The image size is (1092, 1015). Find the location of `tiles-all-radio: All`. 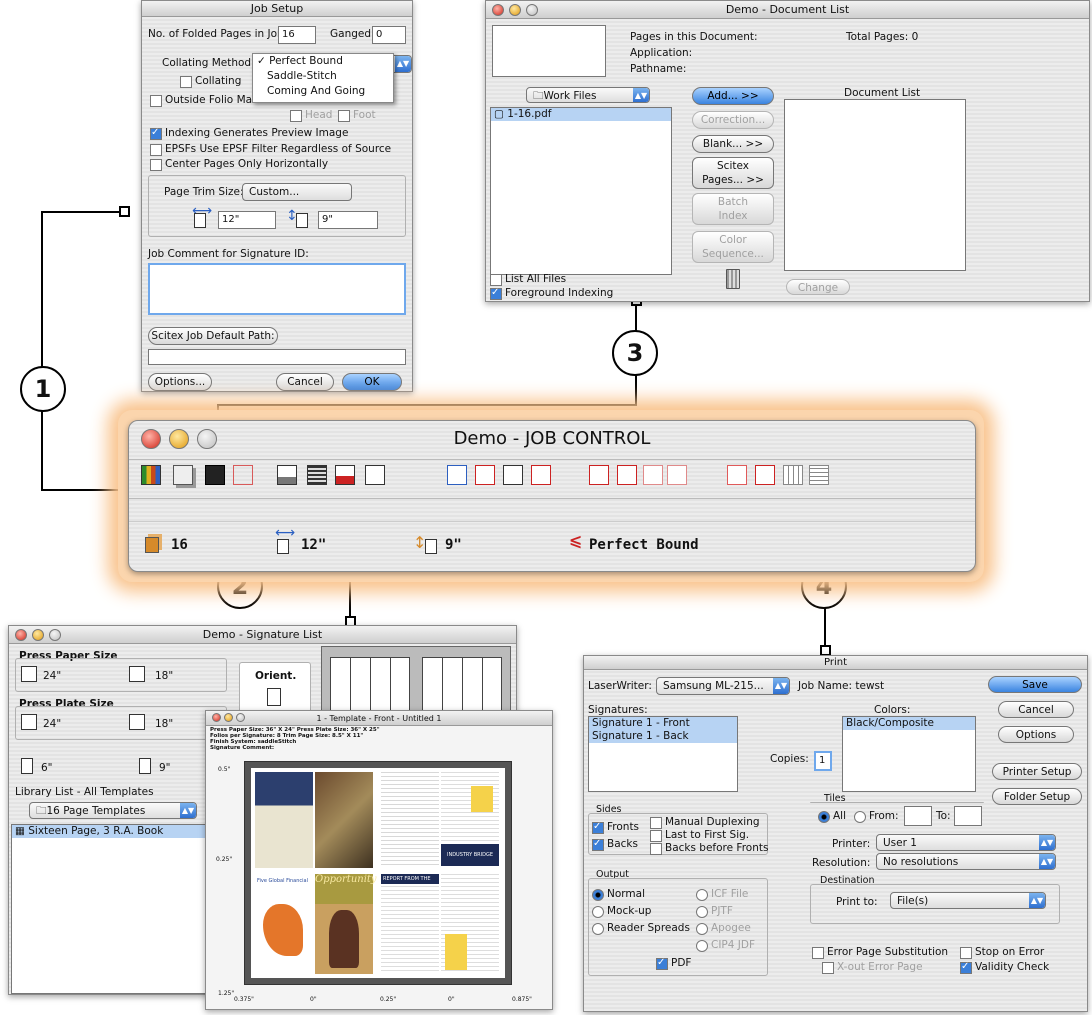

tiles-all-radio: All is located at coordinates (832, 816).